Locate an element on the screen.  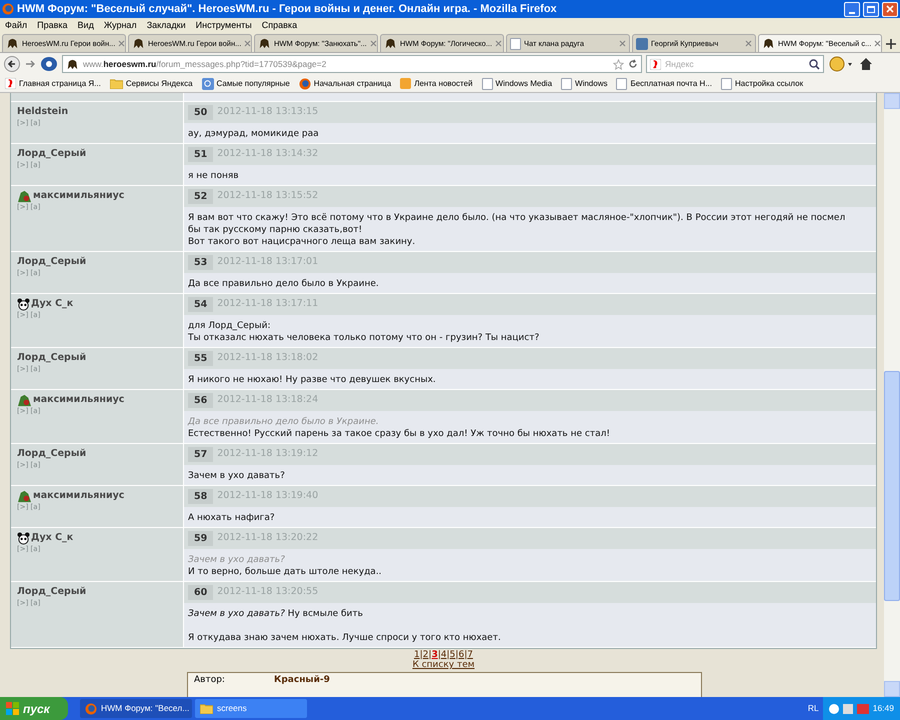
star-icon is located at coordinates (618, 64).